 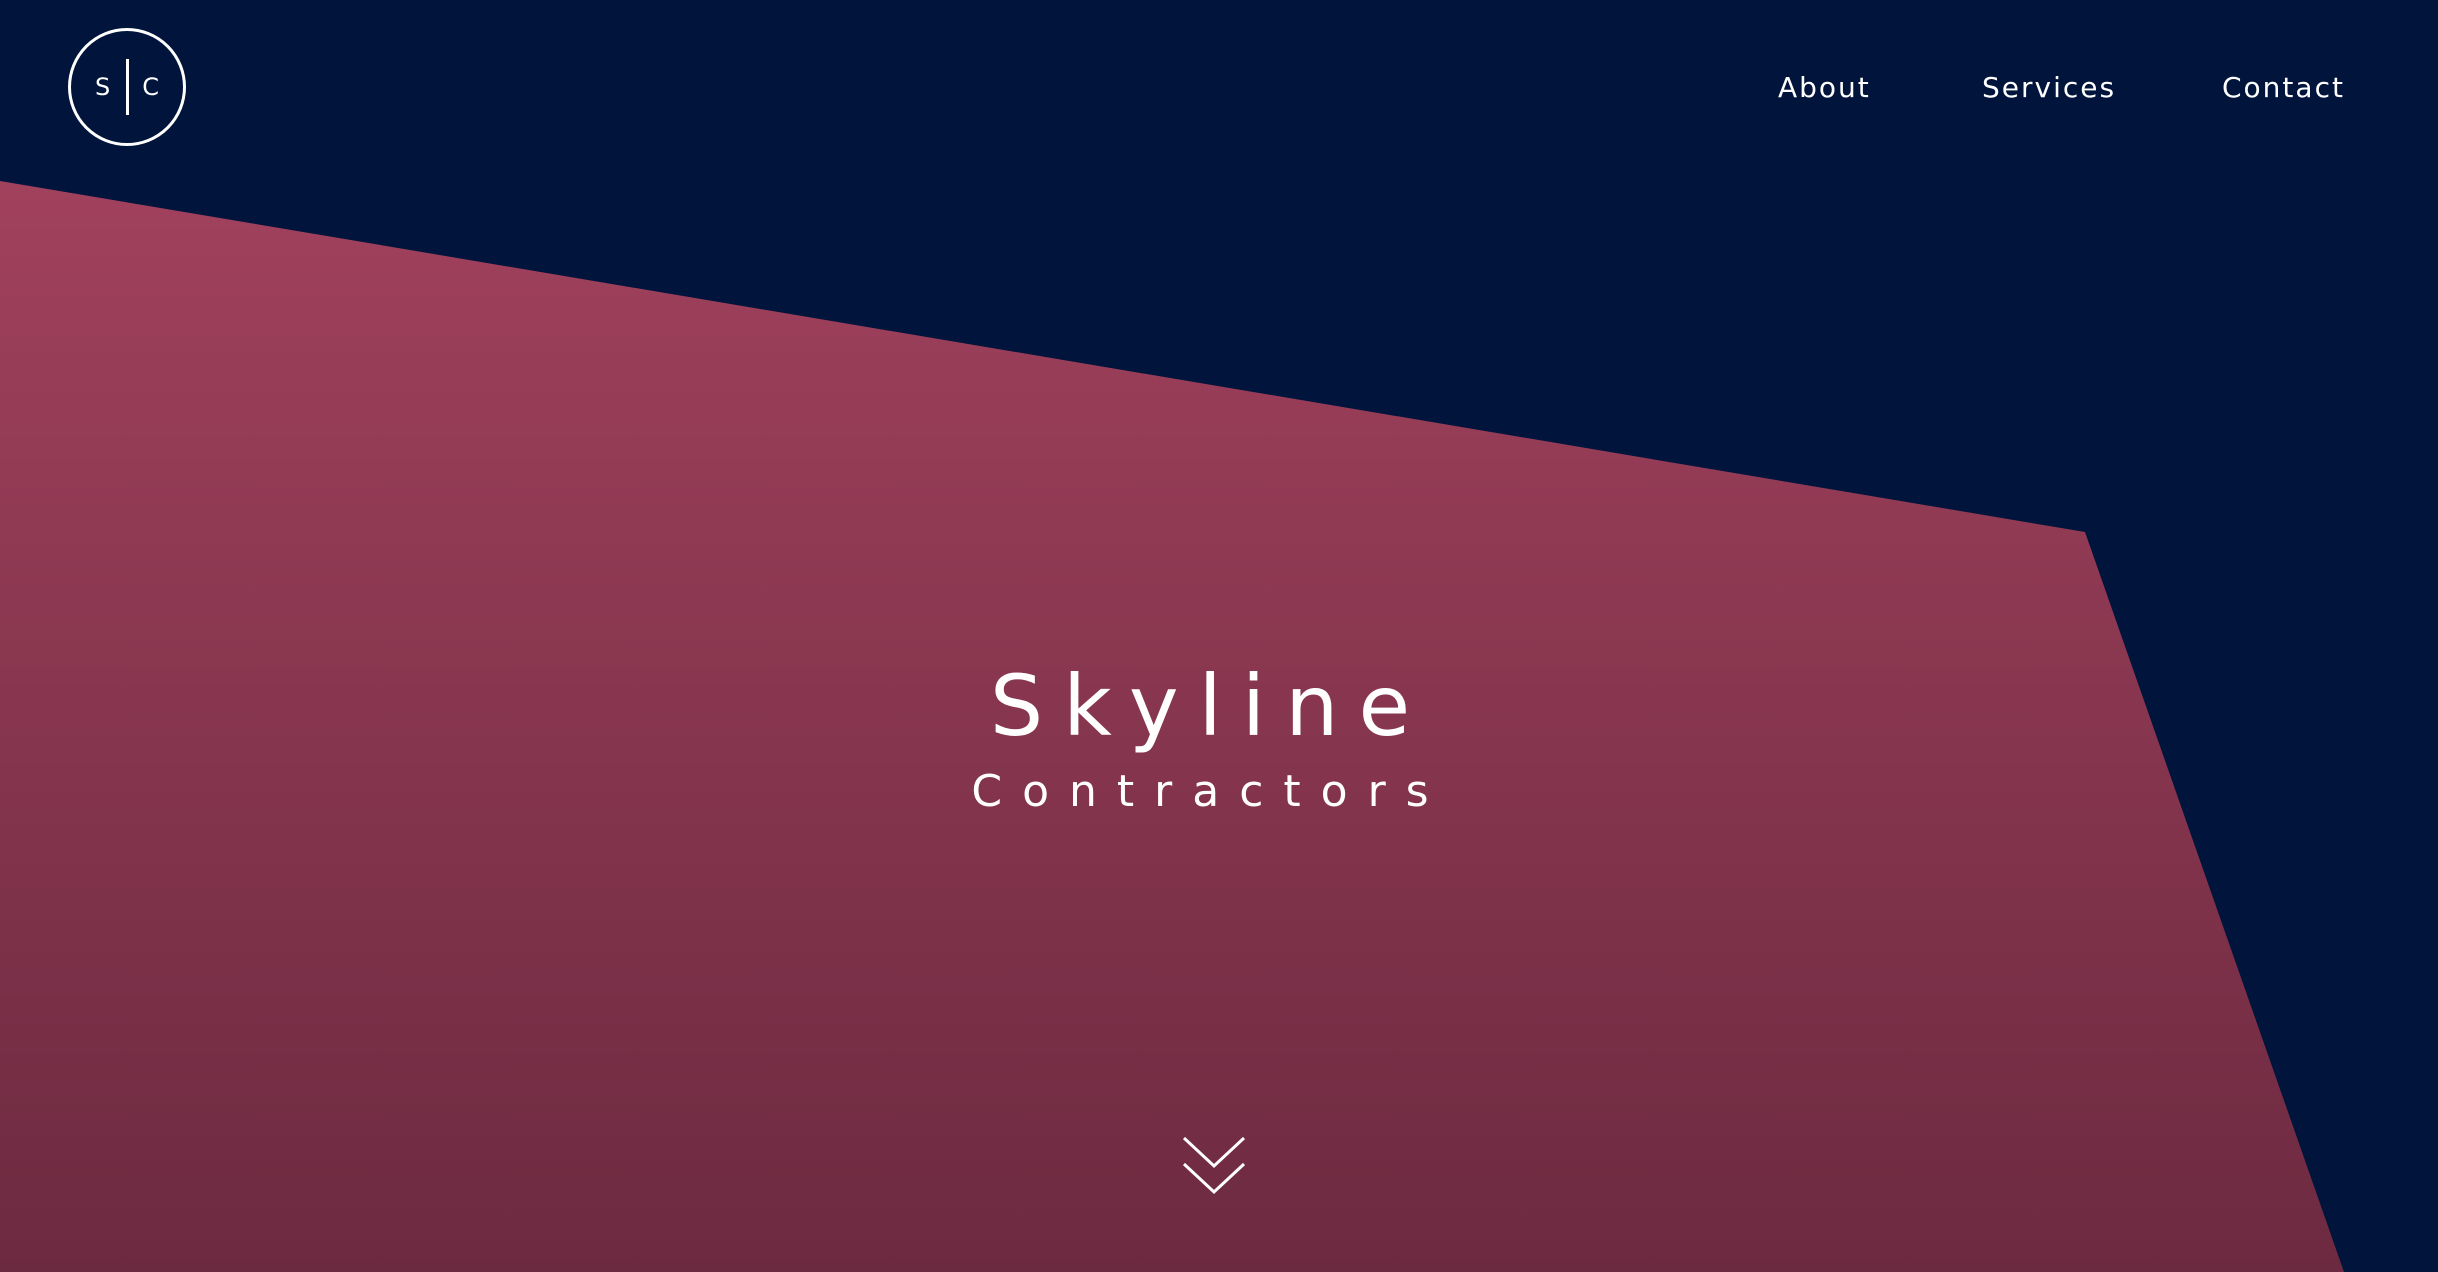 What do you see at coordinates (1210, 791) in the screenshot?
I see `hero-subtitle: Contractors` at bounding box center [1210, 791].